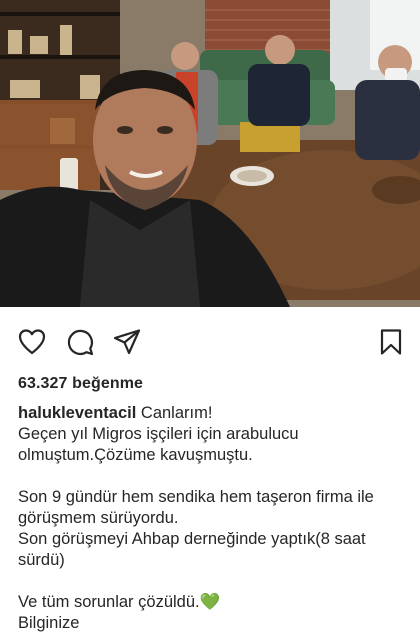  Describe the element at coordinates (32, 342) in the screenshot. I see `like-heart-icon` at that location.